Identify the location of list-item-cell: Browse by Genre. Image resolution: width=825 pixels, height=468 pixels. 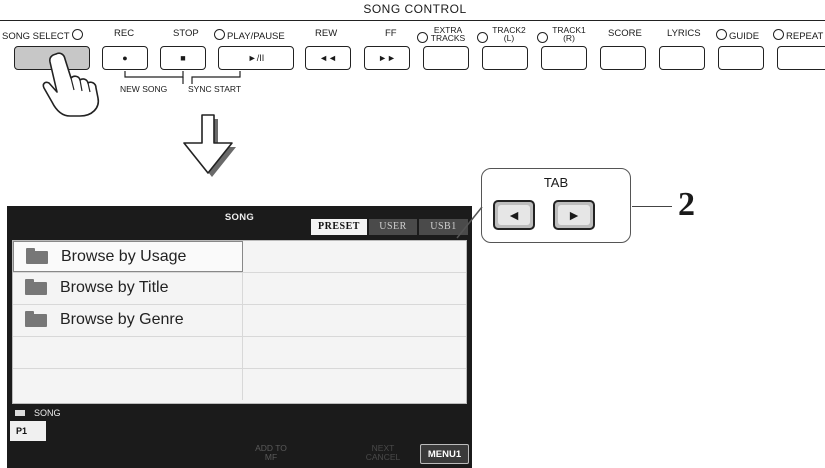
(128, 320).